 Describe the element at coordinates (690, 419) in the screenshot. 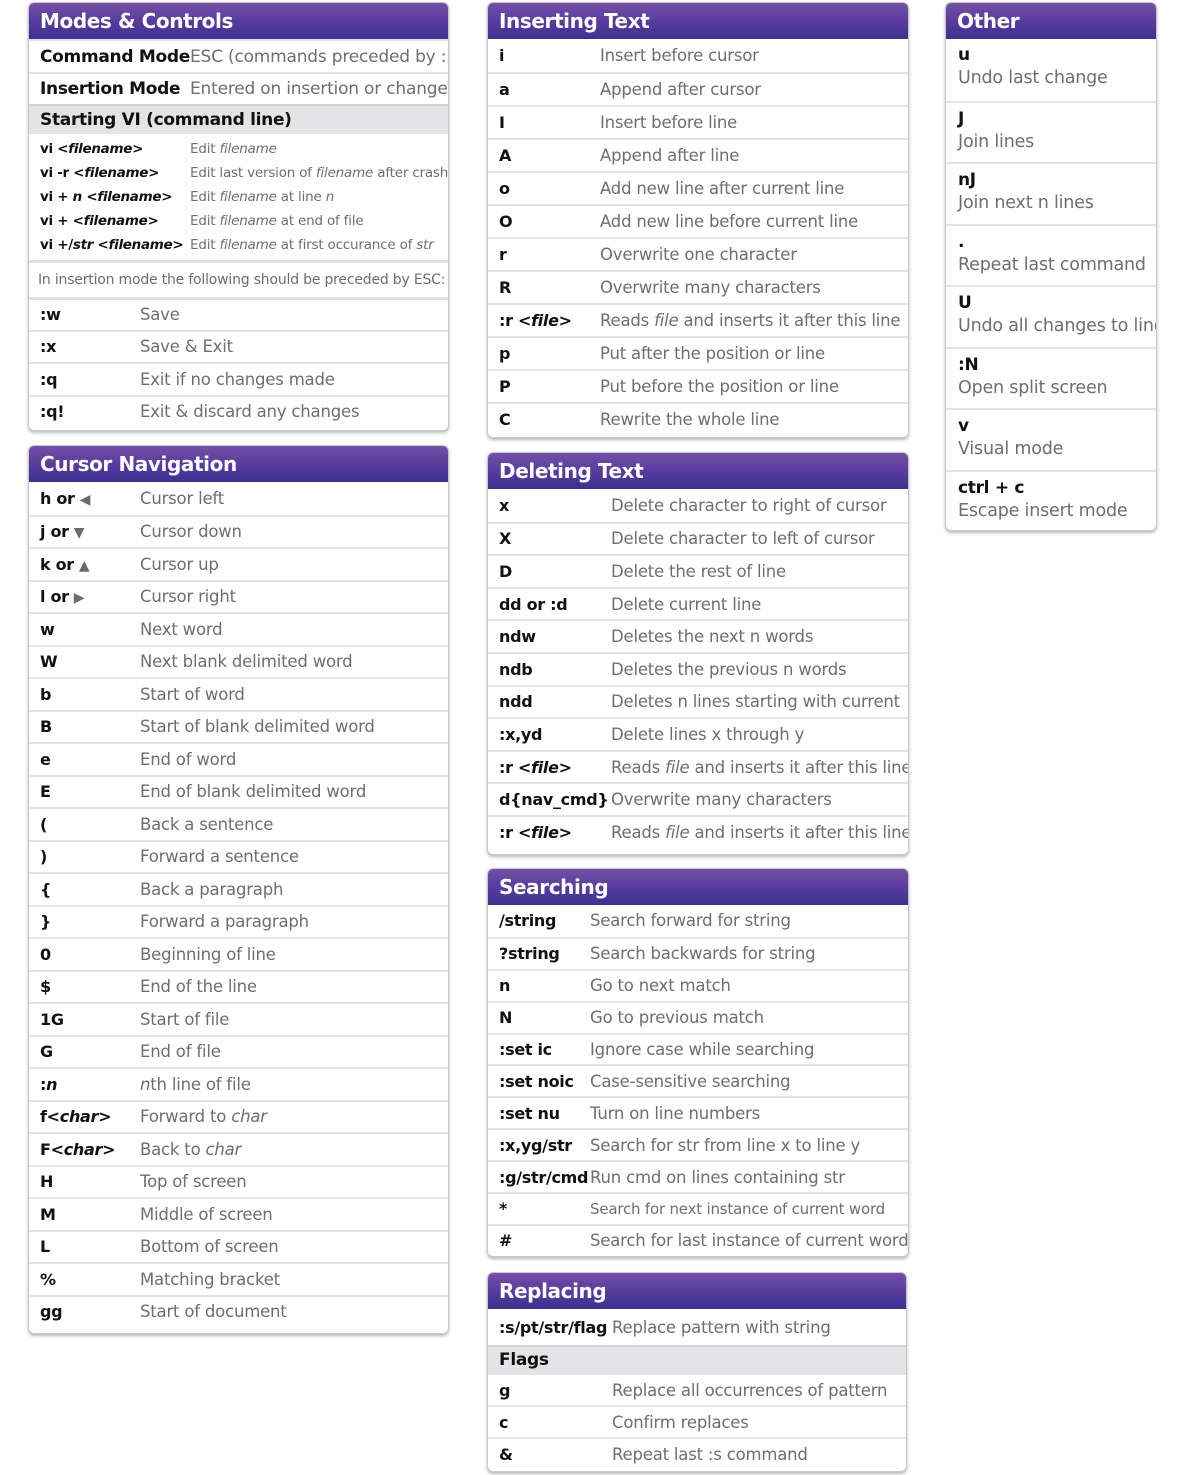

I see `text-segment: Rewrite the whole line` at that location.